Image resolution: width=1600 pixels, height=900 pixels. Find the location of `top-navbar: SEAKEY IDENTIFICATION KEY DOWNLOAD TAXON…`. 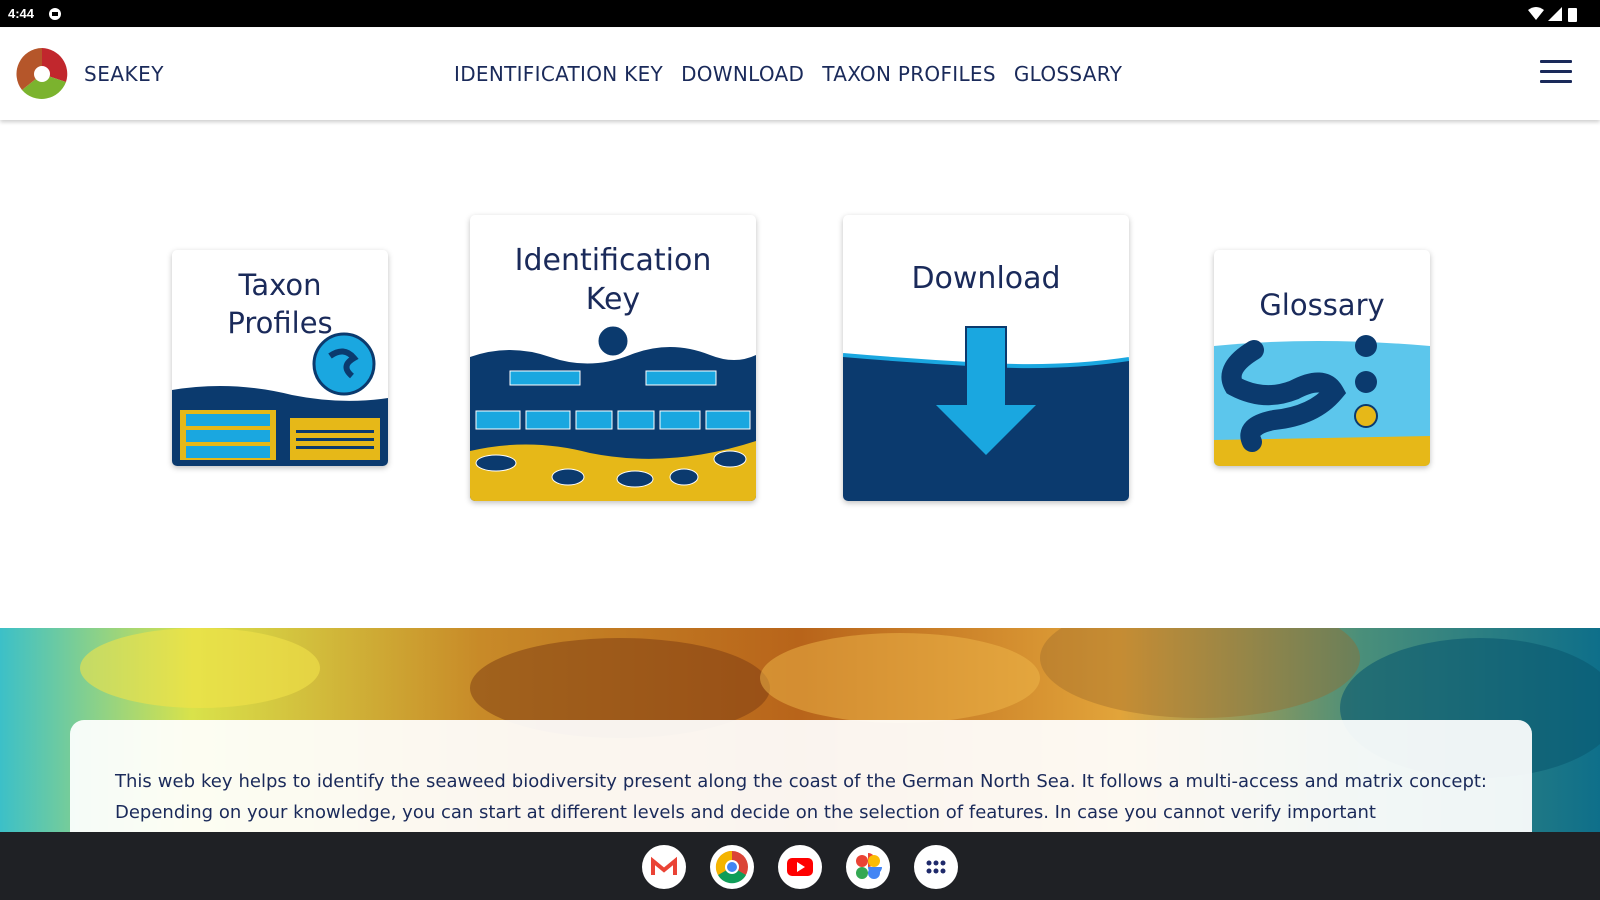

top-navbar: SEAKEY IDENTIFICATION KEY DOWNLOAD TAXON… is located at coordinates (800, 74).